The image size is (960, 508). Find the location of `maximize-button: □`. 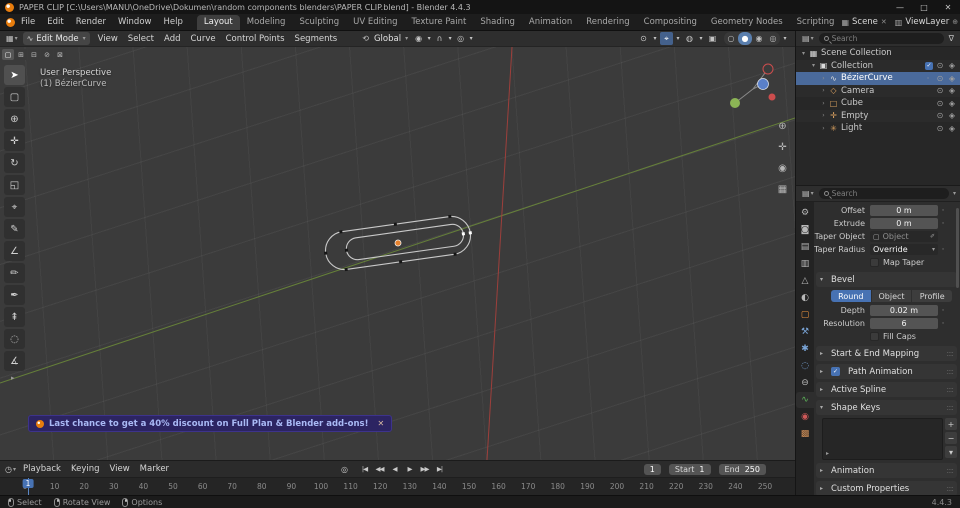

maximize-button: □ is located at coordinates (924, 7).